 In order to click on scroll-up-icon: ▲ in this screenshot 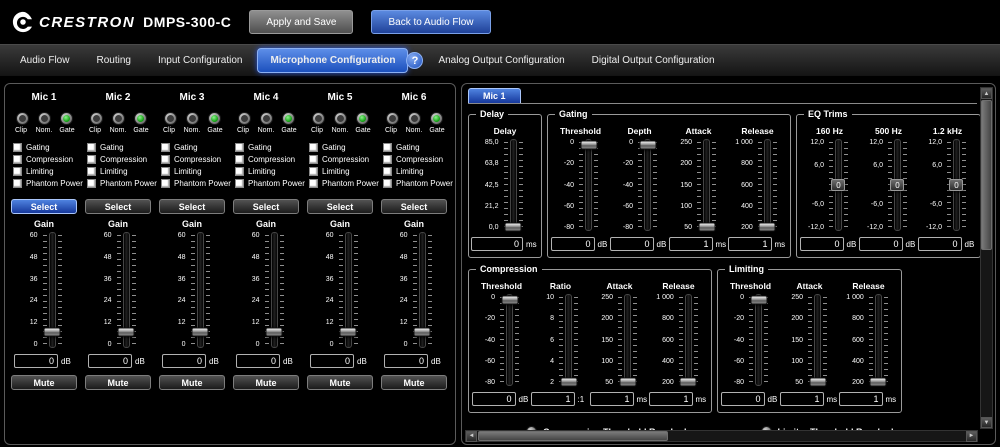, I will do `click(986, 93)`.